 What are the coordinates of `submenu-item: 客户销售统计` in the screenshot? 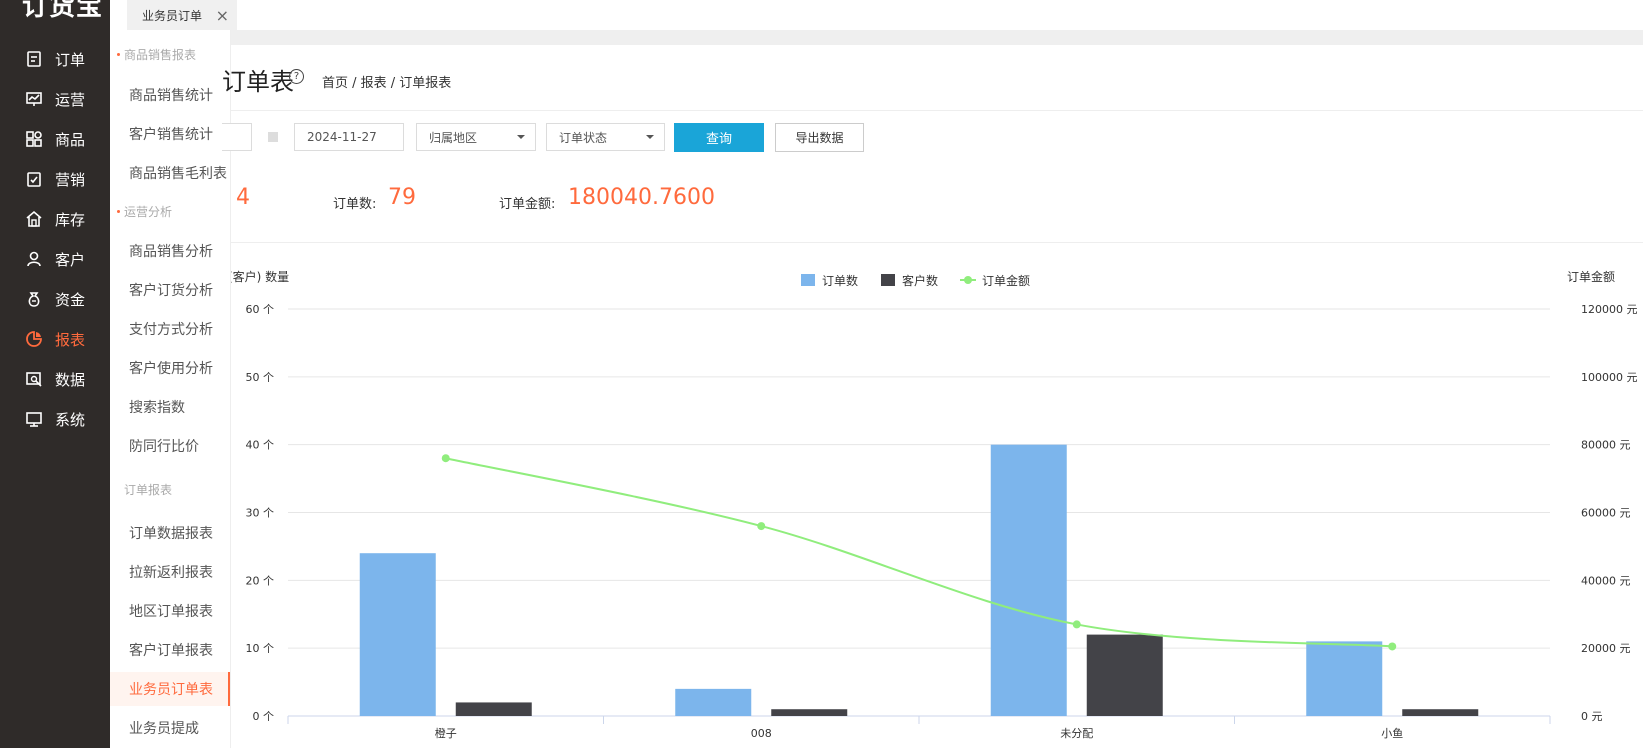 It's located at (170, 134).